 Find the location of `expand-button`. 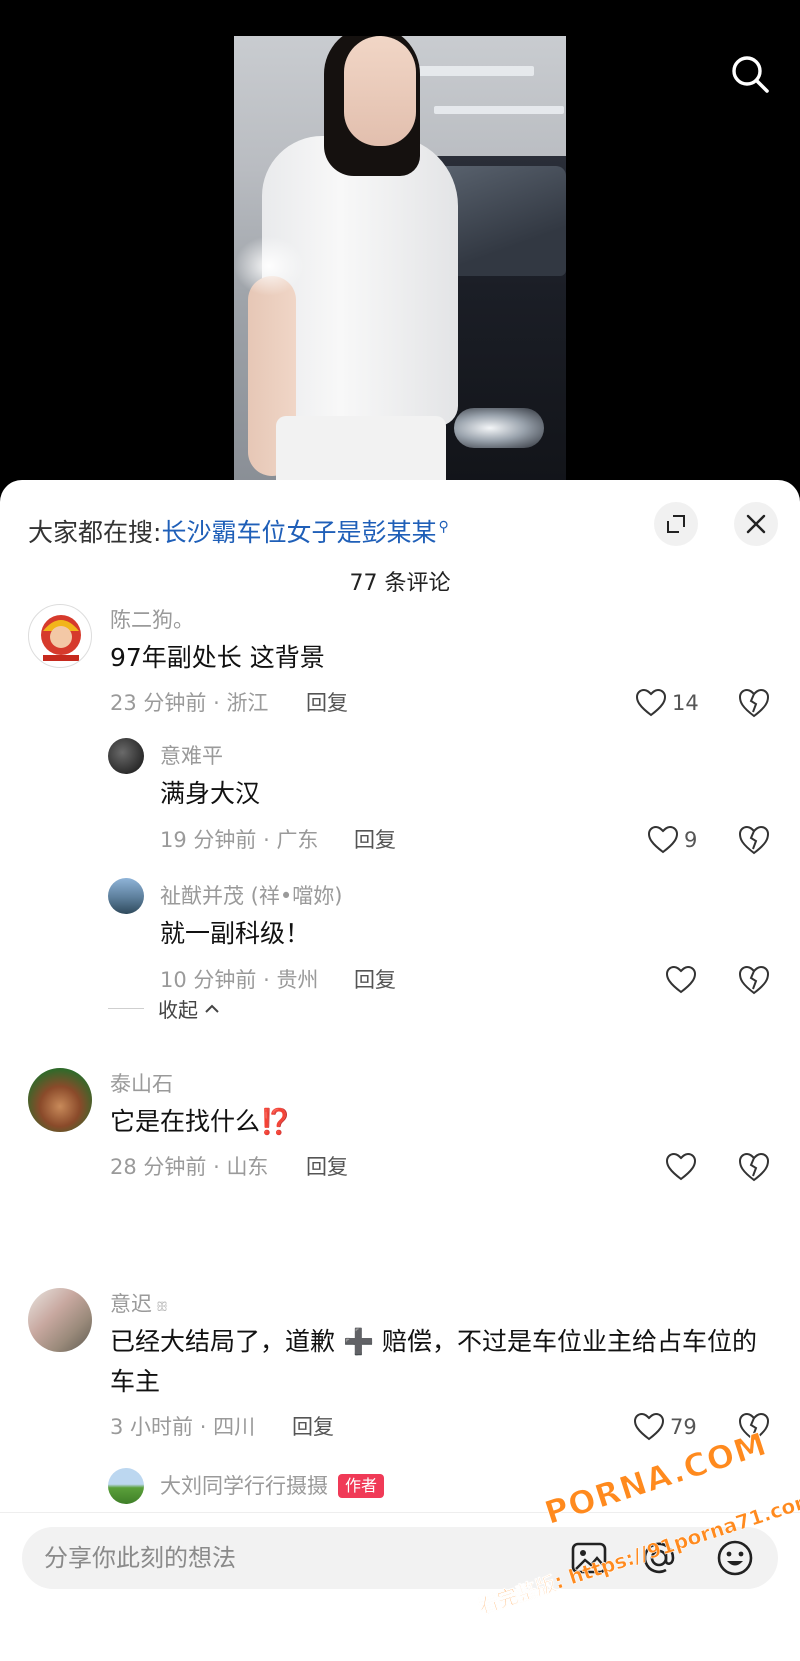

expand-button is located at coordinates (676, 524).